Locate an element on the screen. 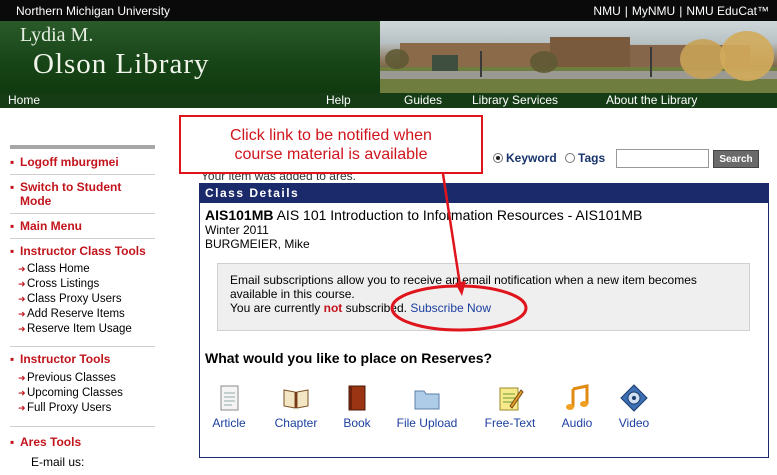  reserve-video-button: Video is located at coordinates (634, 407).